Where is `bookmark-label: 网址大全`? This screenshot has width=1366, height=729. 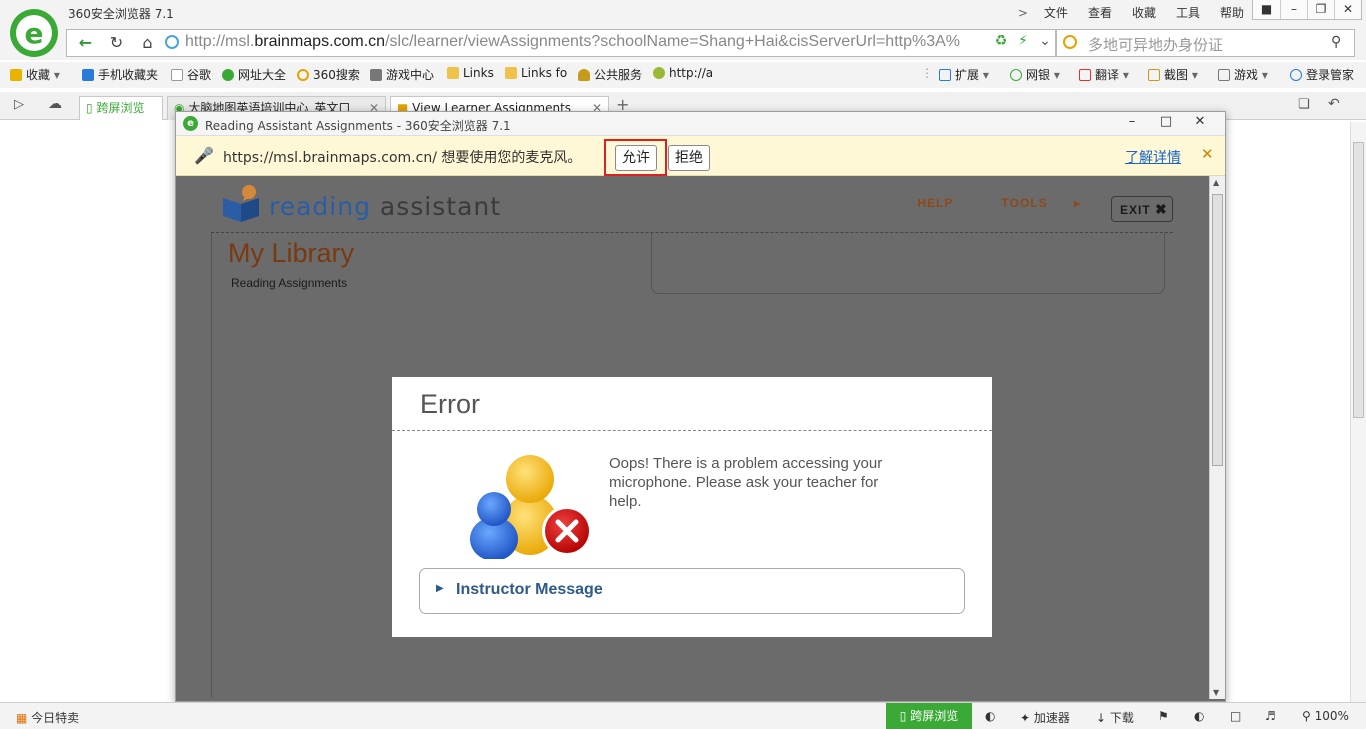 bookmark-label: 网址大全 is located at coordinates (262, 75).